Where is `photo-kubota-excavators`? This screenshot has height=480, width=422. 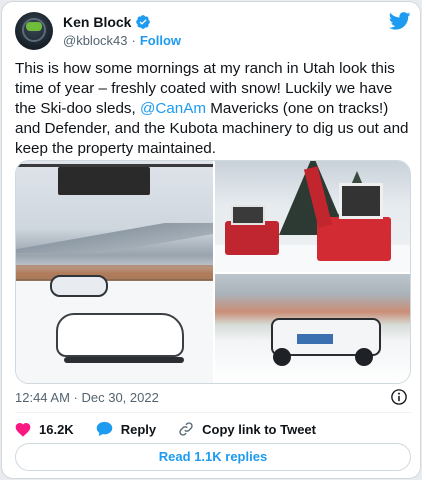
photo-kubota-excavators is located at coordinates (312, 216).